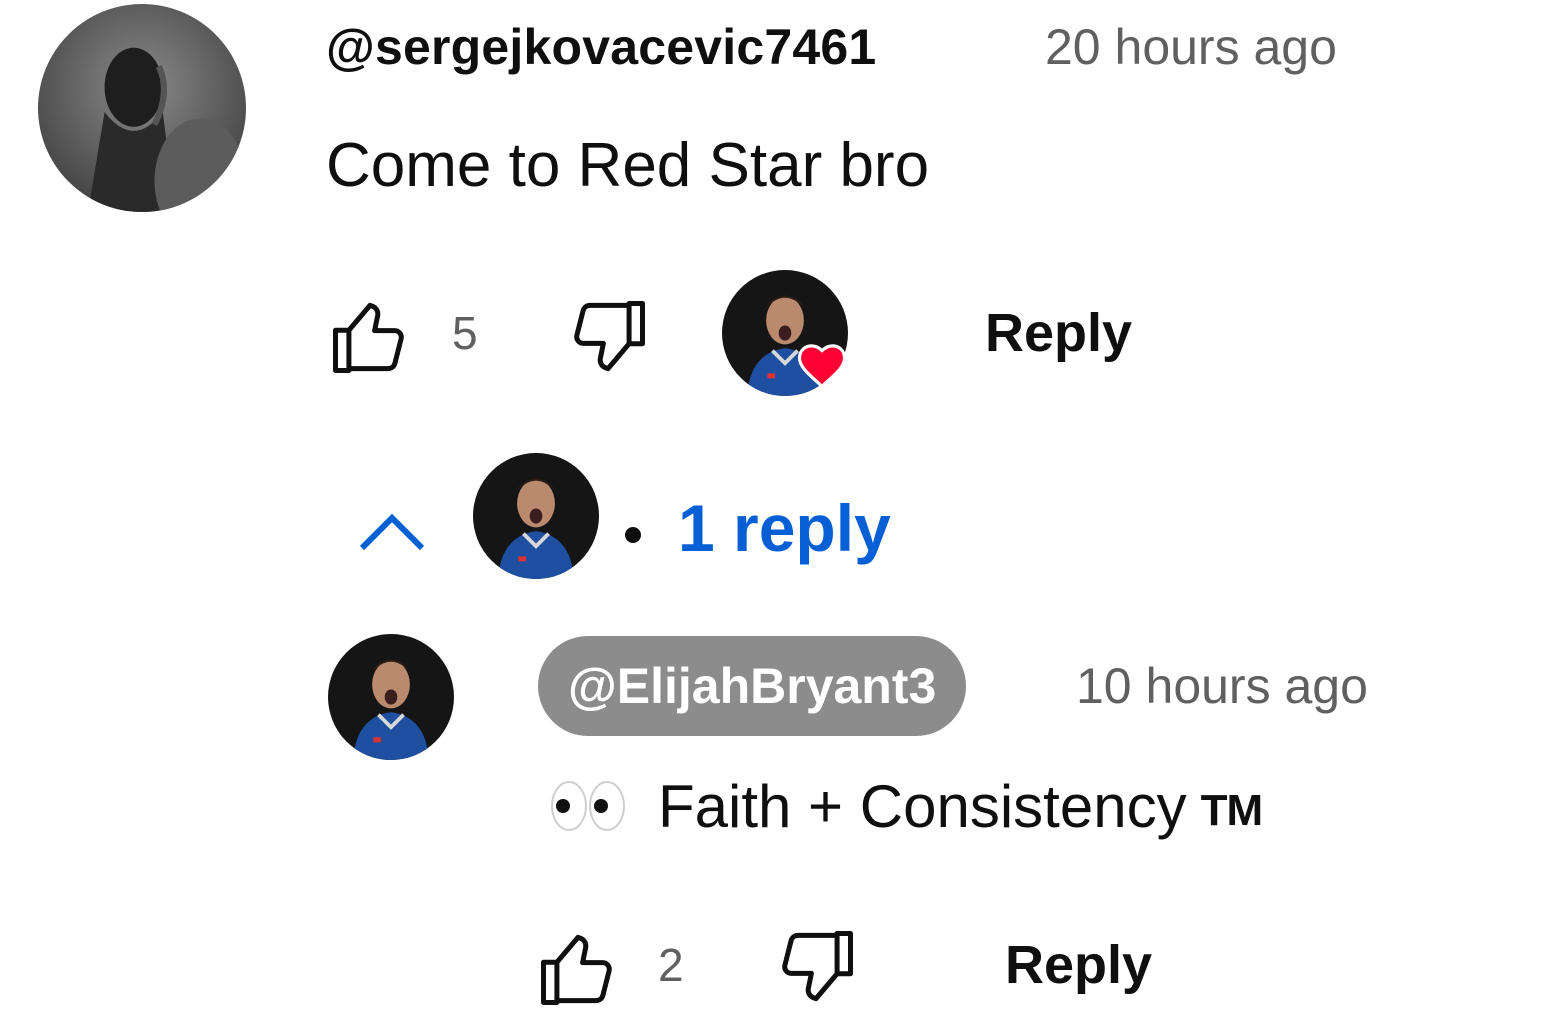 Image resolution: width=1550 pixels, height=1023 pixels. Describe the element at coordinates (752, 686) in the screenshot. I see `reply-author-chip: @ElijahBryant3` at that location.